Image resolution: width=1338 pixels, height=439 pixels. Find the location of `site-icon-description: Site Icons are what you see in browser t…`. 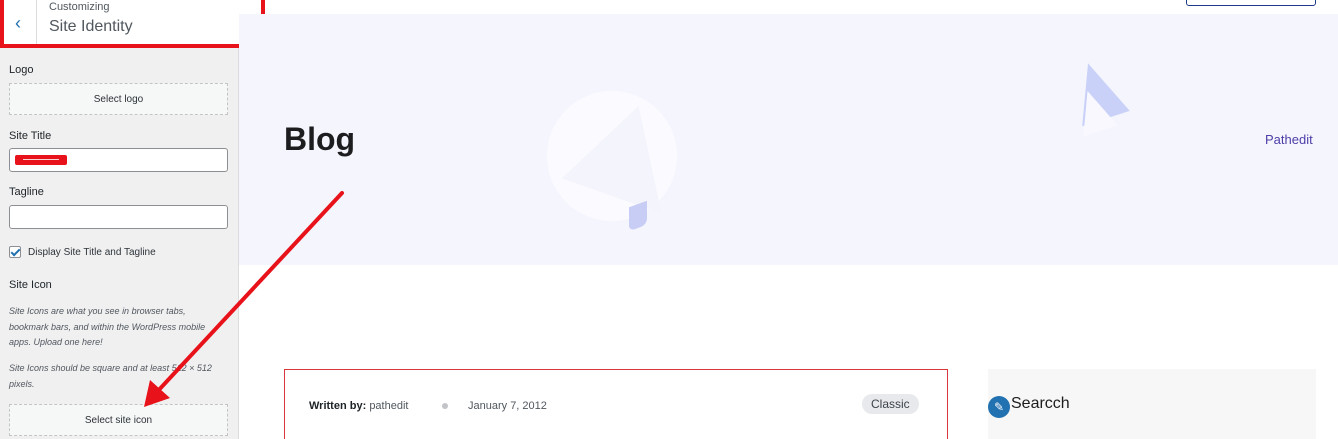

site-icon-description: Site Icons are what you see in browser t… is located at coordinates (107, 326).